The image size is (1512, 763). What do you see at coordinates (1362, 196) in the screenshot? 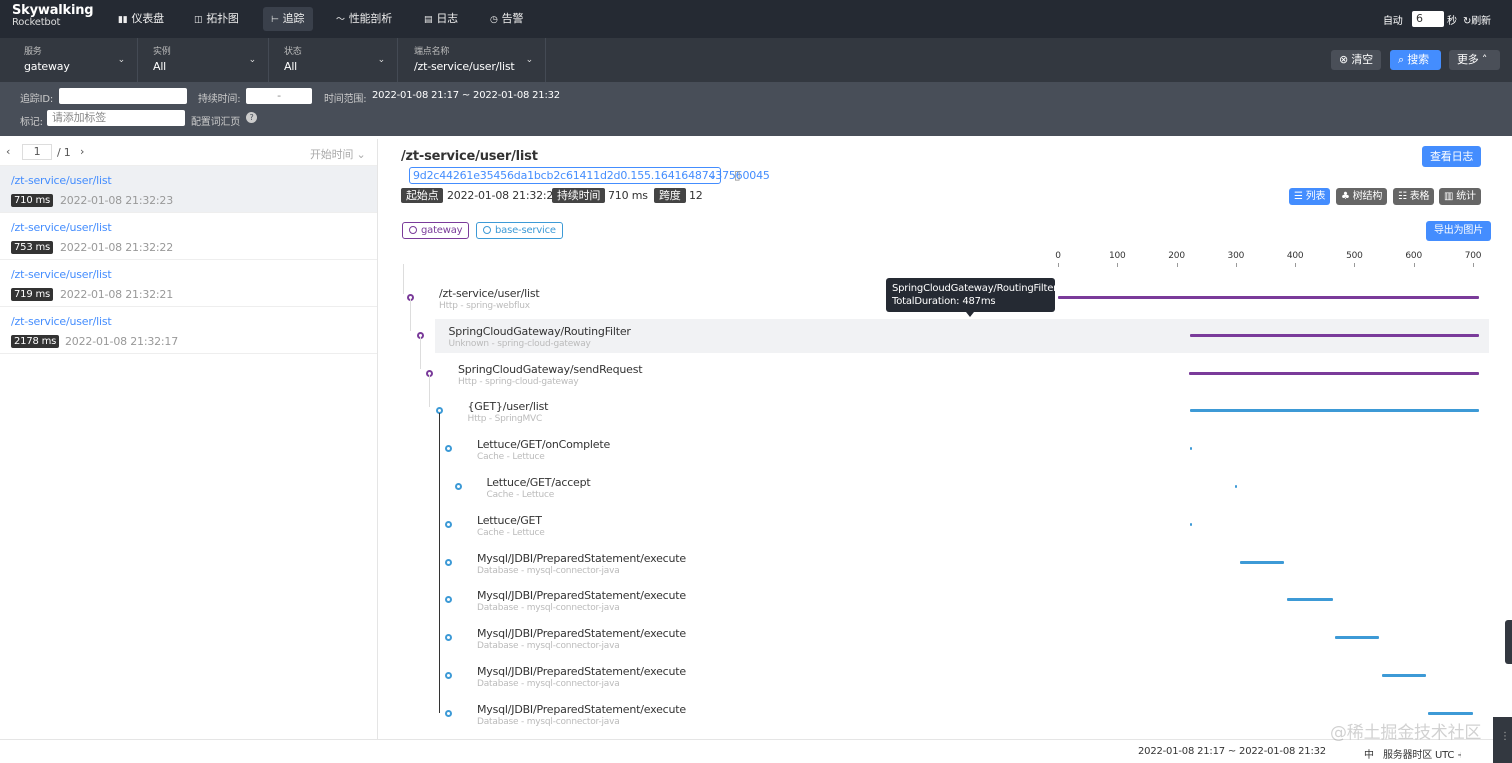
I see `view-tree-button: ♣ 树结构` at bounding box center [1362, 196].